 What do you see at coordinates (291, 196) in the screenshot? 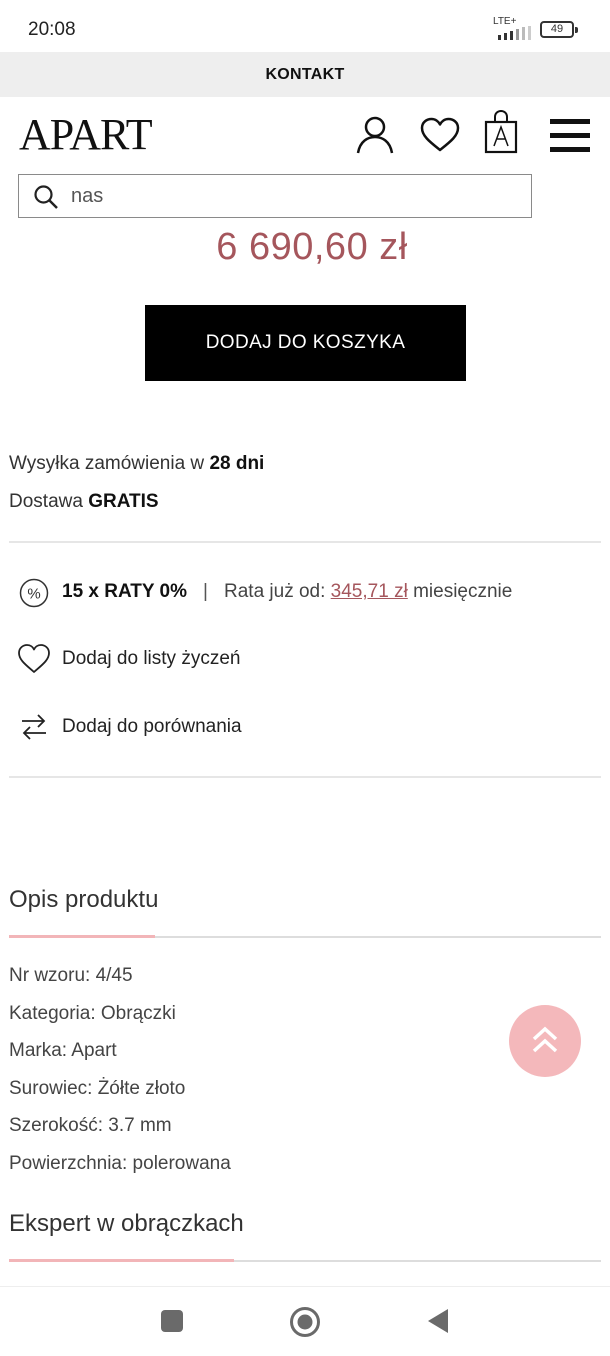
I see `search-input` at bounding box center [291, 196].